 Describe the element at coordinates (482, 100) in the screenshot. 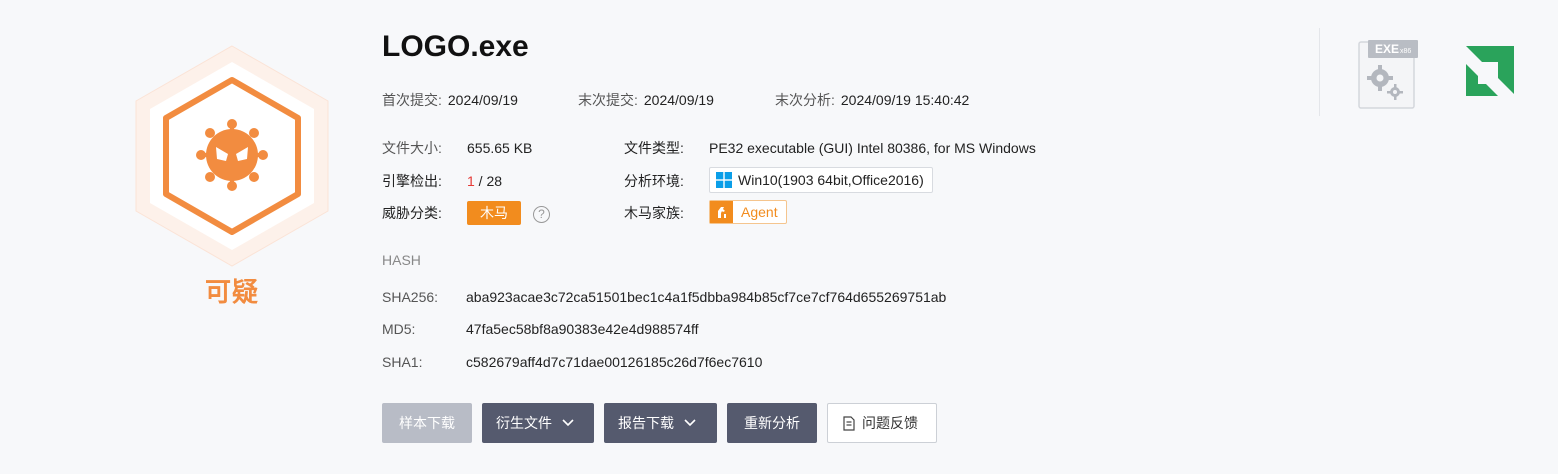

I see `first-submit-value: 2024/09/19` at that location.